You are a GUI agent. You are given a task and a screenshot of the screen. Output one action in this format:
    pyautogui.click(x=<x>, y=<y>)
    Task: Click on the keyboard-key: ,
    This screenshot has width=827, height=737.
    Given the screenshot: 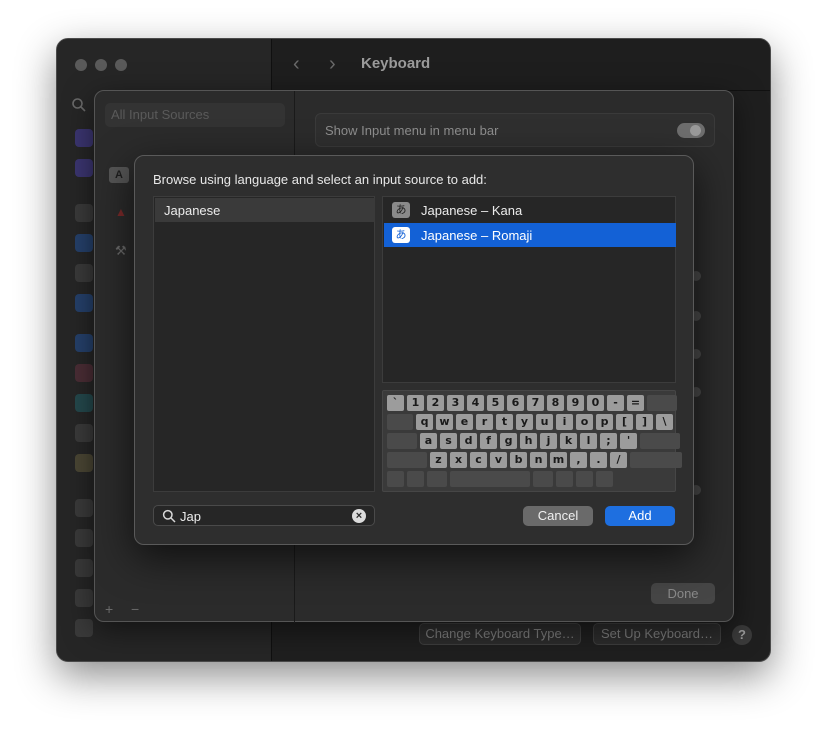 What is the action you would take?
    pyautogui.click(x=578, y=460)
    